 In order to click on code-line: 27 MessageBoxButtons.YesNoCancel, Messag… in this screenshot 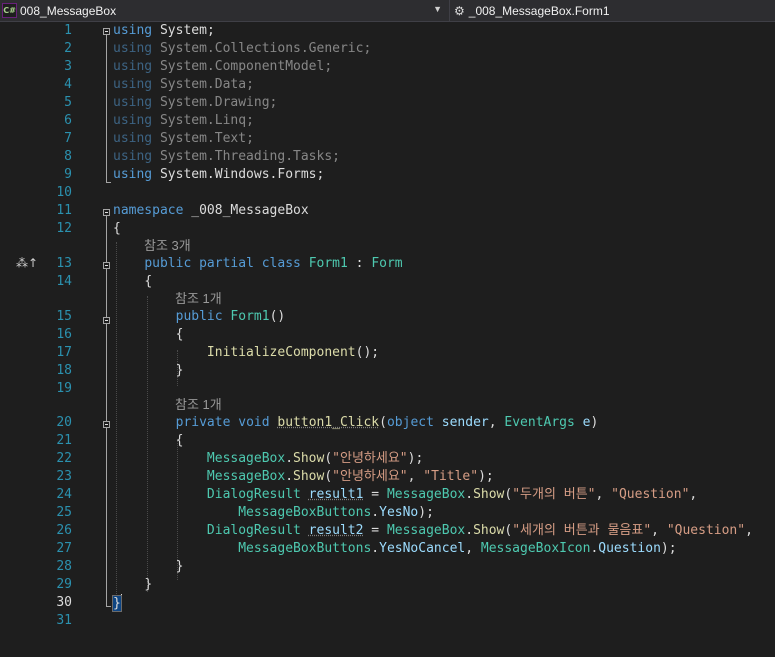, I will do `click(387, 549)`.